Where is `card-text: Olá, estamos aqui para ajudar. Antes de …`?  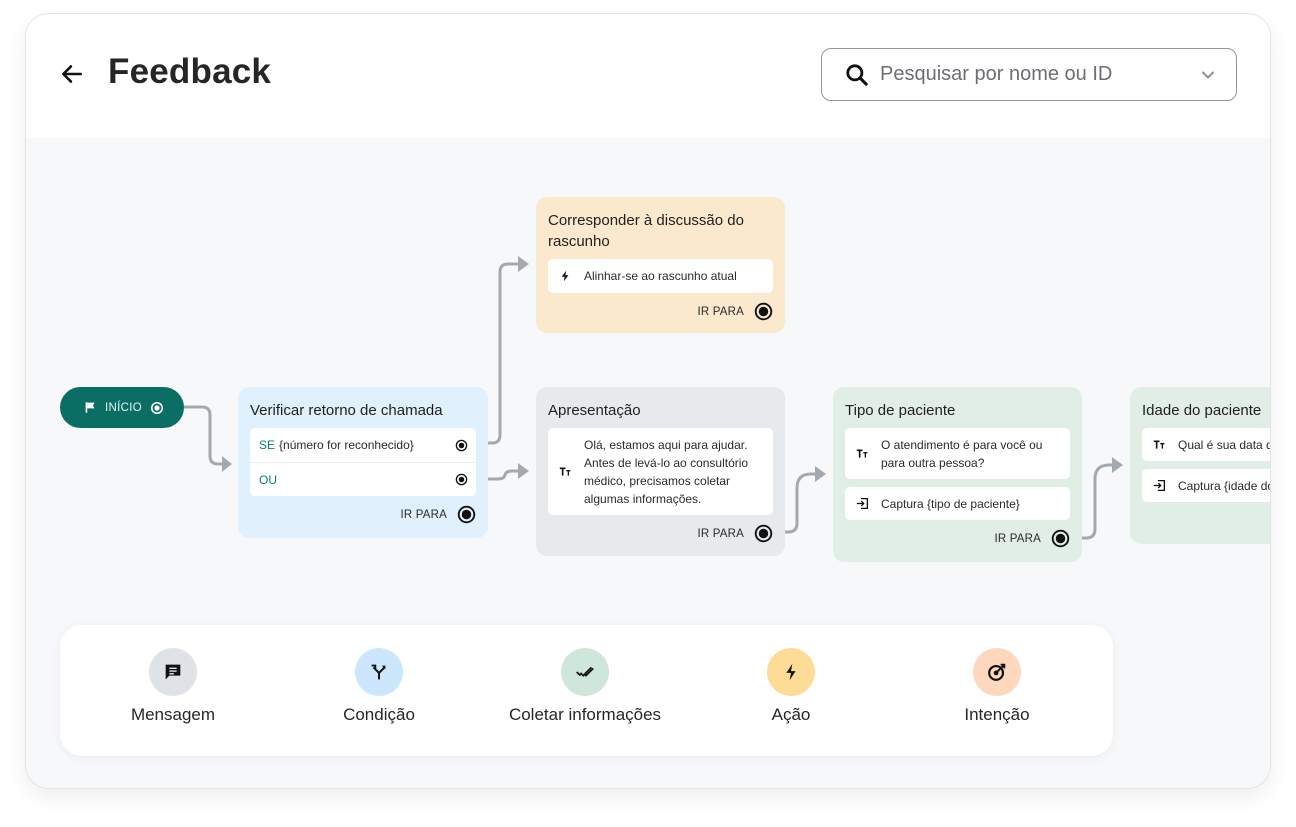 card-text: Olá, estamos aqui para ajudar. Antes de … is located at coordinates (666, 471).